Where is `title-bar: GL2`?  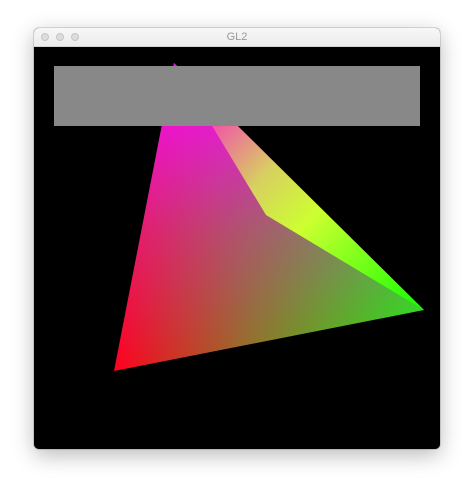
title-bar: GL2 is located at coordinates (237, 37).